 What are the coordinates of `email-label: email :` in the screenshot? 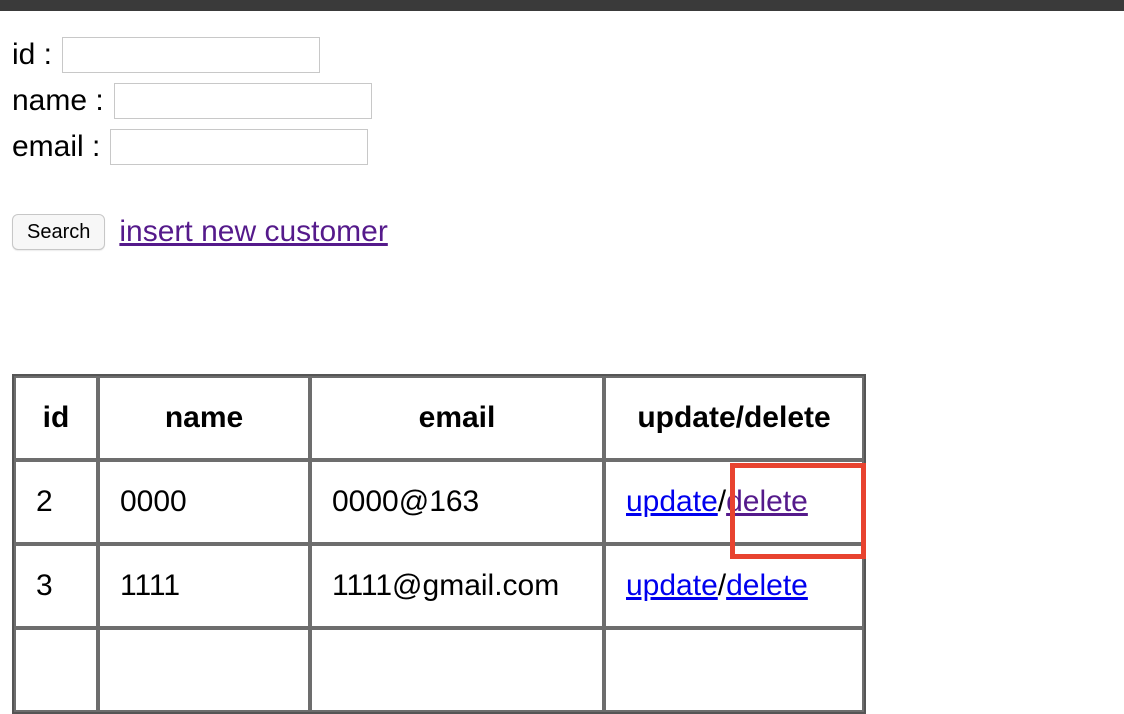 It's located at (56, 146).